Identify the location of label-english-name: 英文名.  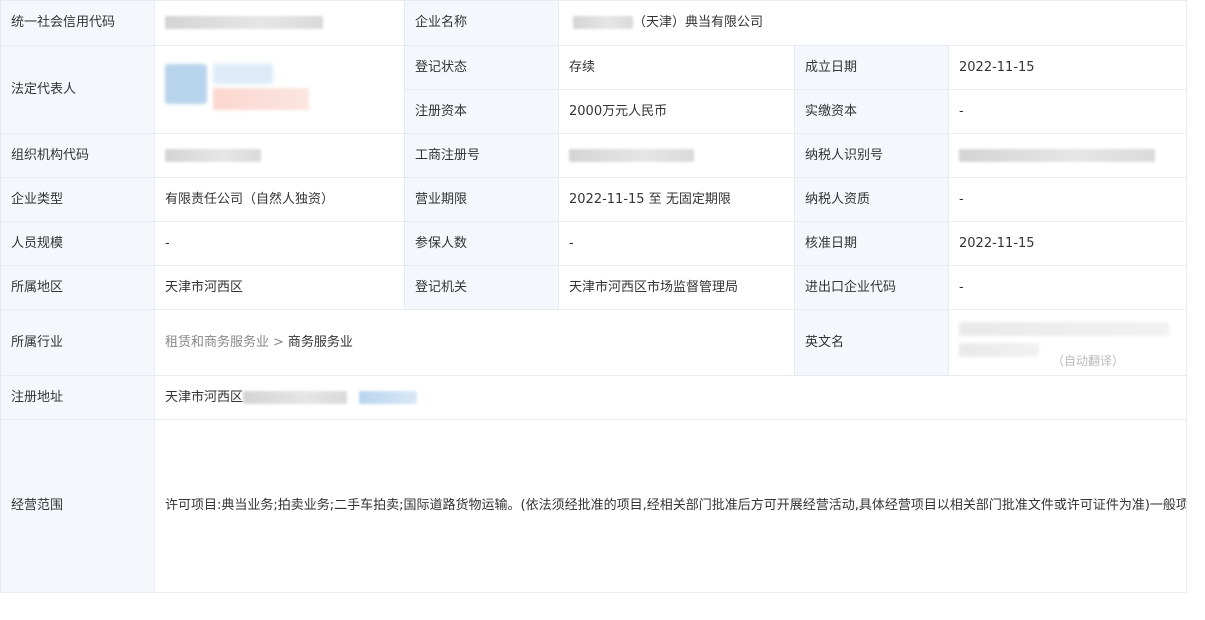
(871, 342).